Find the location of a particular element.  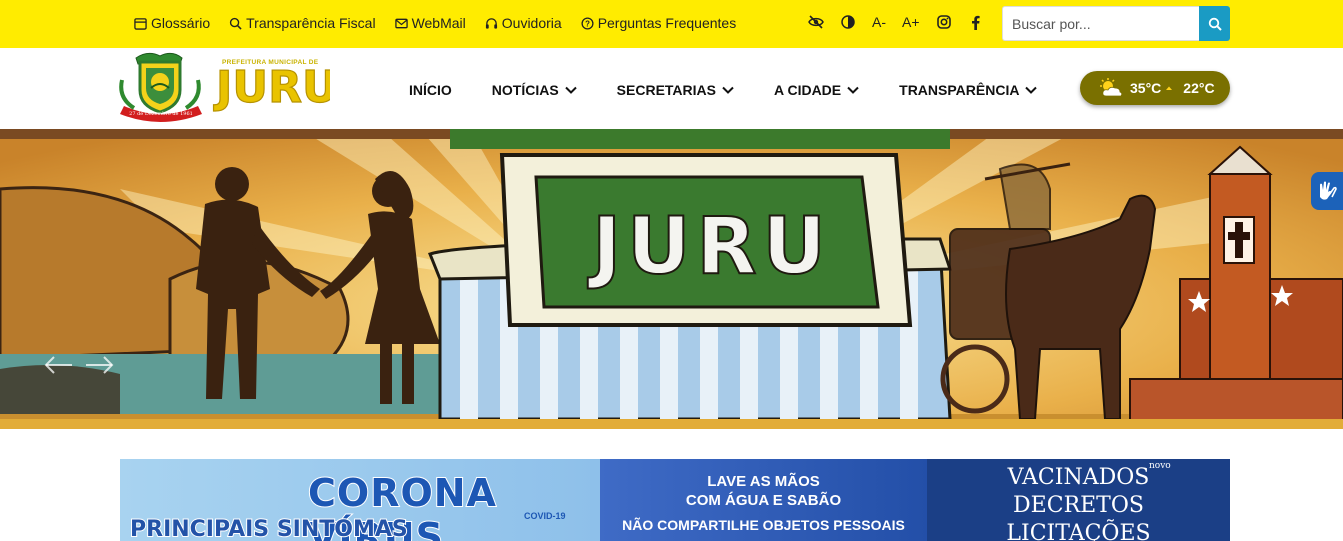

arrow-right-icon is located at coordinates (99, 365).